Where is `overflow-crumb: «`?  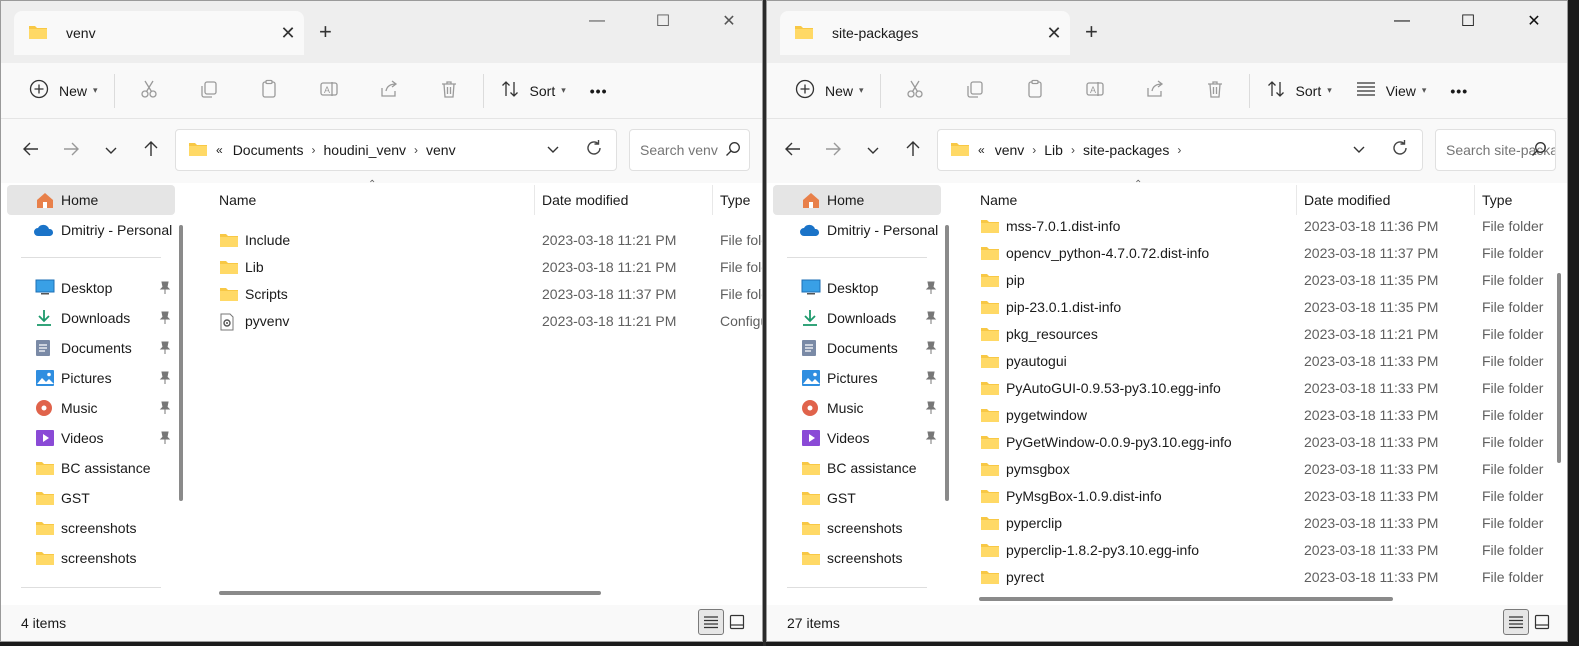 overflow-crumb: « is located at coordinates (981, 150).